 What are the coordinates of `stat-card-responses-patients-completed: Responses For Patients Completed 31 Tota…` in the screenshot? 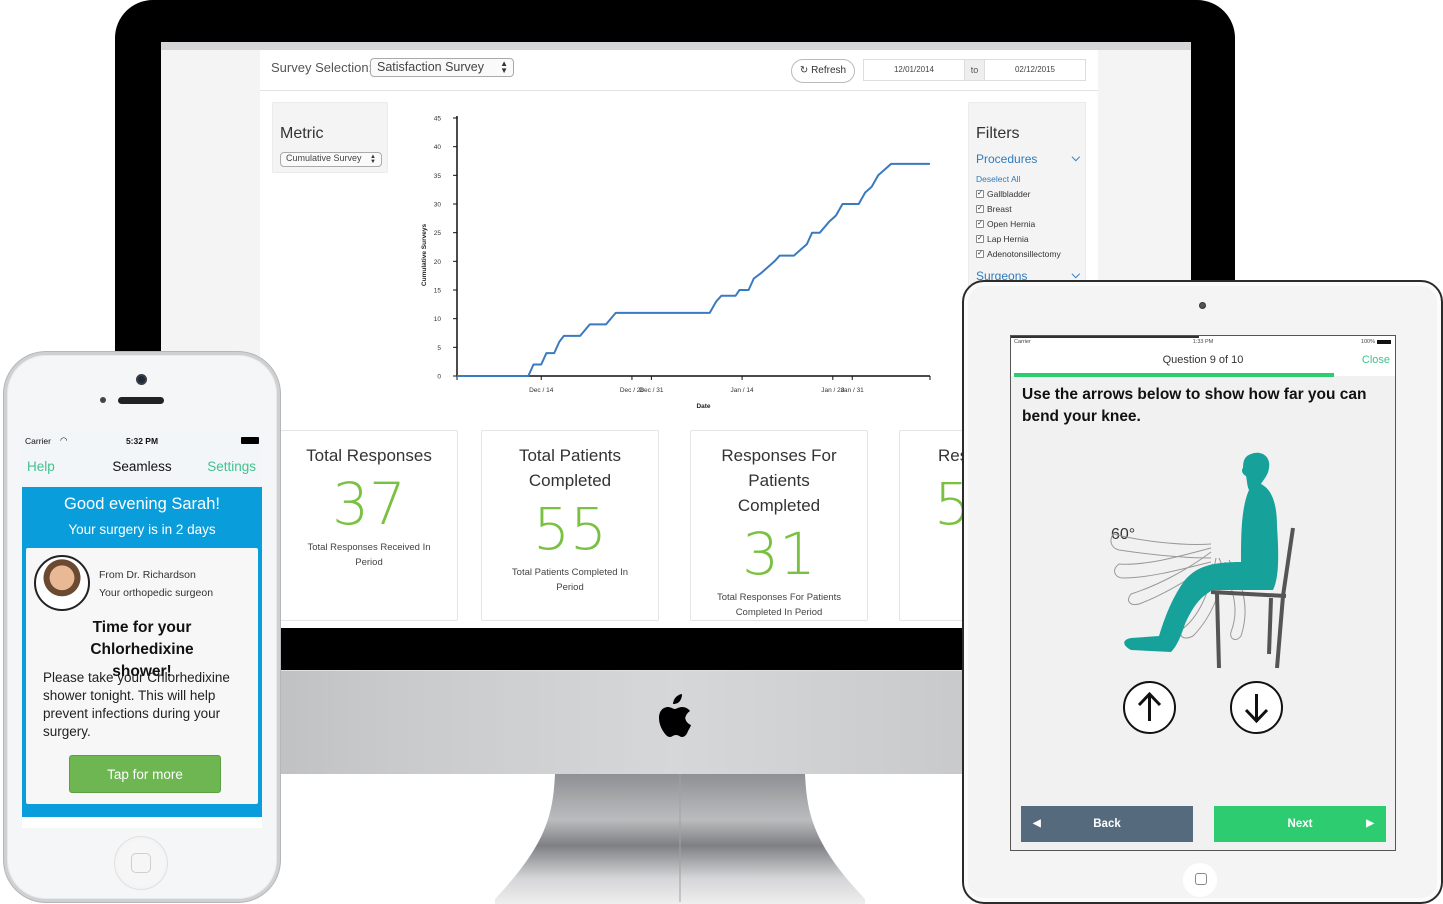 It's located at (779, 525).